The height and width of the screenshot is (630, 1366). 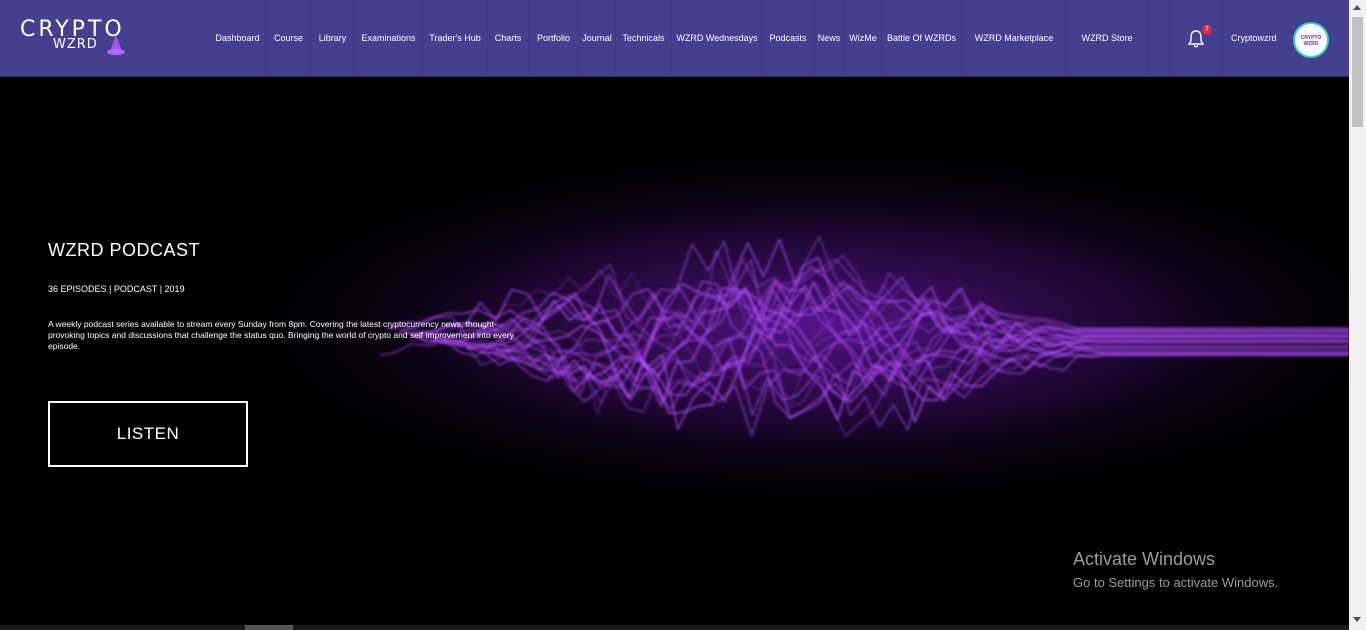 I want to click on scroll-up-arrow-icon, so click(x=1357, y=7).